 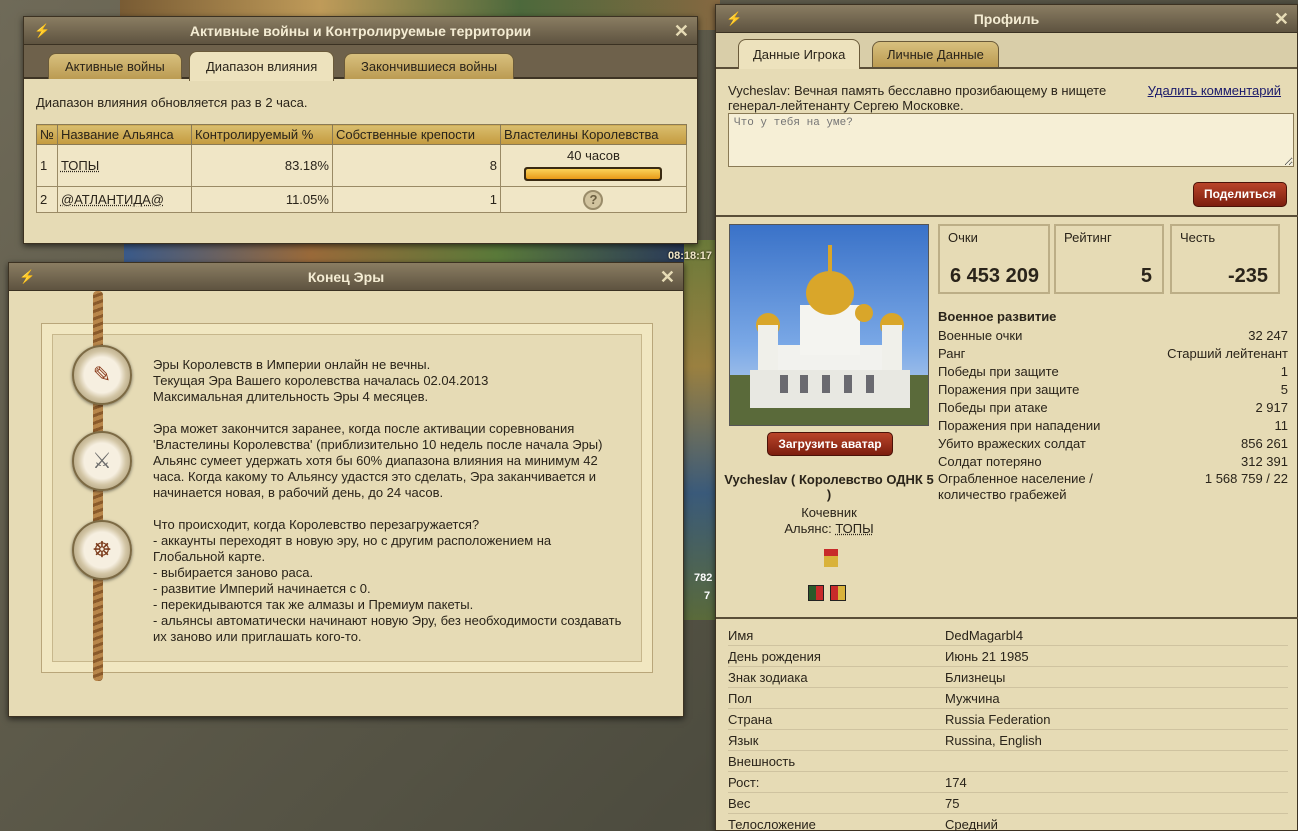 I want to click on list-item: Убито вражеских солдат 856 261, so click(x=1113, y=444).